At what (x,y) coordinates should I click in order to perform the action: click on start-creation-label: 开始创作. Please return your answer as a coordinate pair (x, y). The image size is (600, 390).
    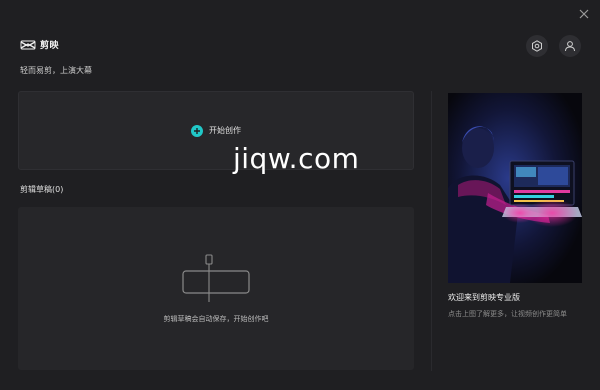
    Looking at the image, I should click on (225, 130).